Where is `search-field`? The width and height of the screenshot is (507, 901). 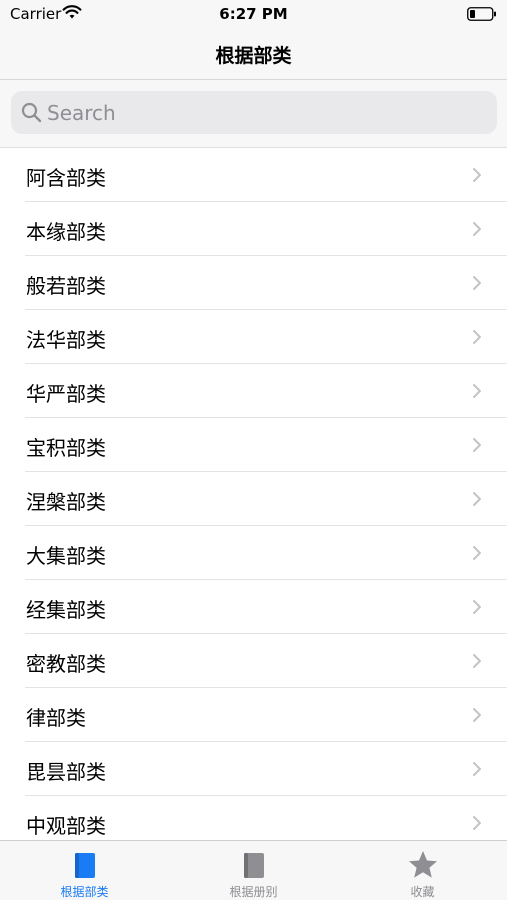 search-field is located at coordinates (254, 112).